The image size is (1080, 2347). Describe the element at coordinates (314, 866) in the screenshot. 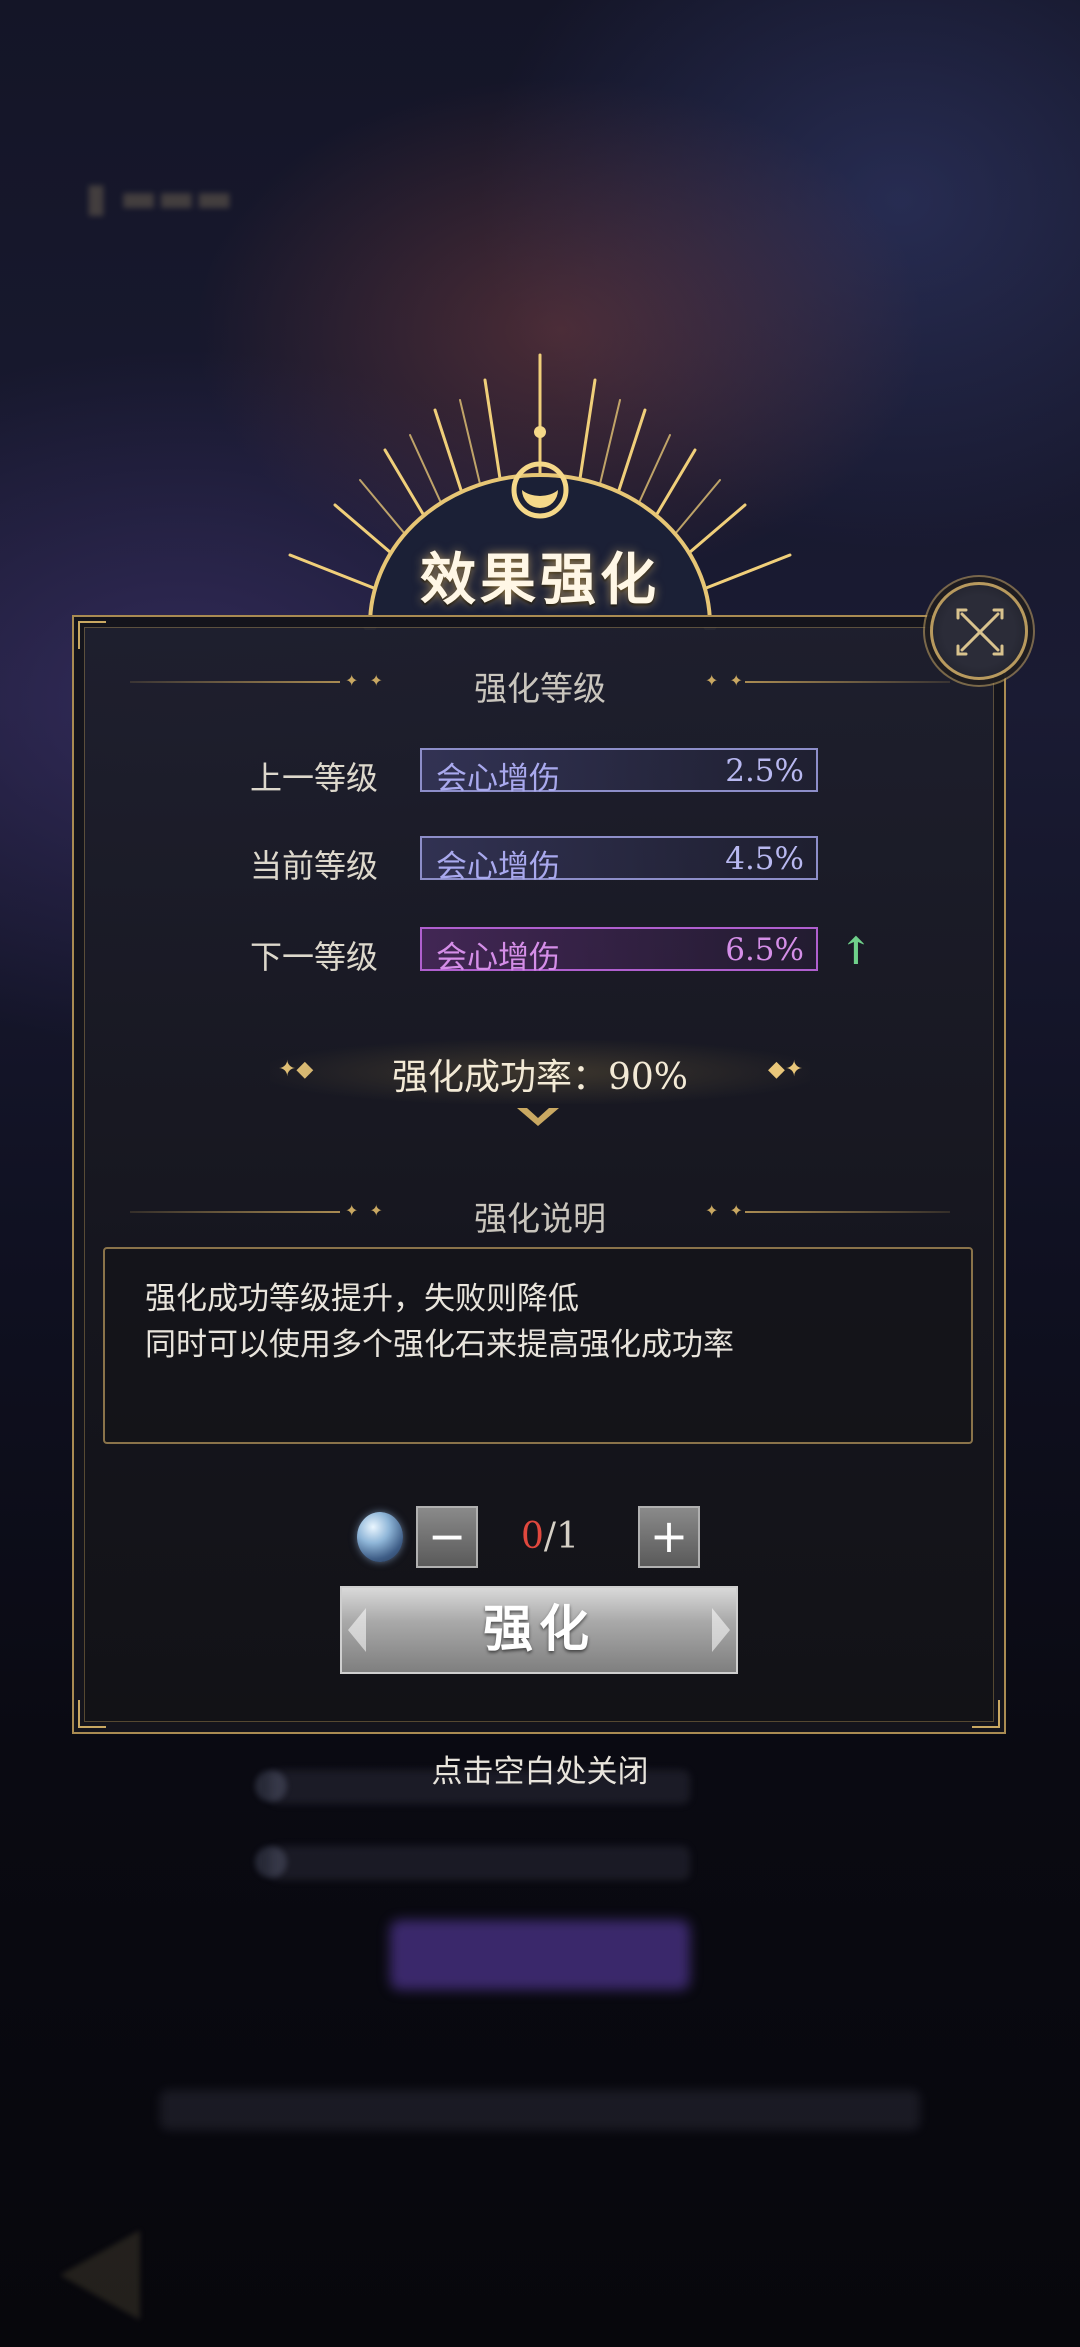

I see `current-level-label: 当前等级` at that location.